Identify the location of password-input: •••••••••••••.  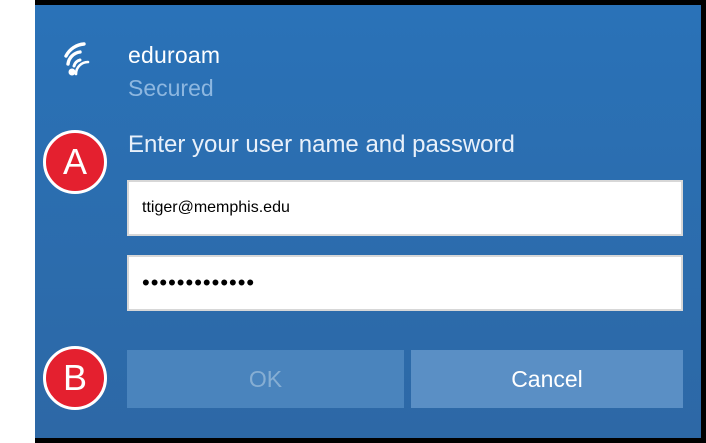
(405, 283).